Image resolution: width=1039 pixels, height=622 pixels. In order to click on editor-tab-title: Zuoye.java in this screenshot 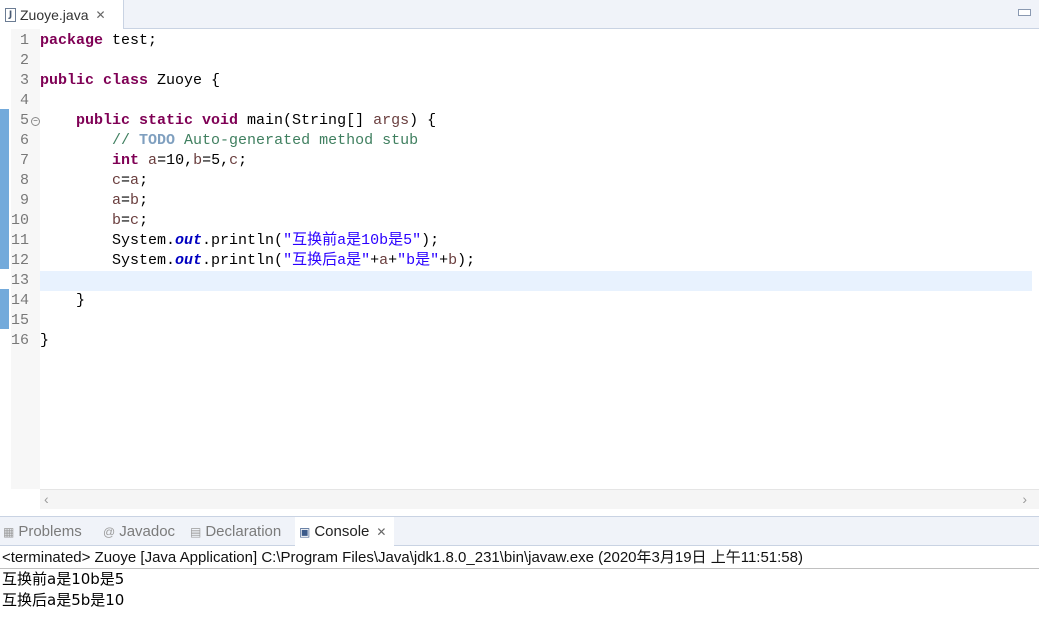, I will do `click(54, 14)`.